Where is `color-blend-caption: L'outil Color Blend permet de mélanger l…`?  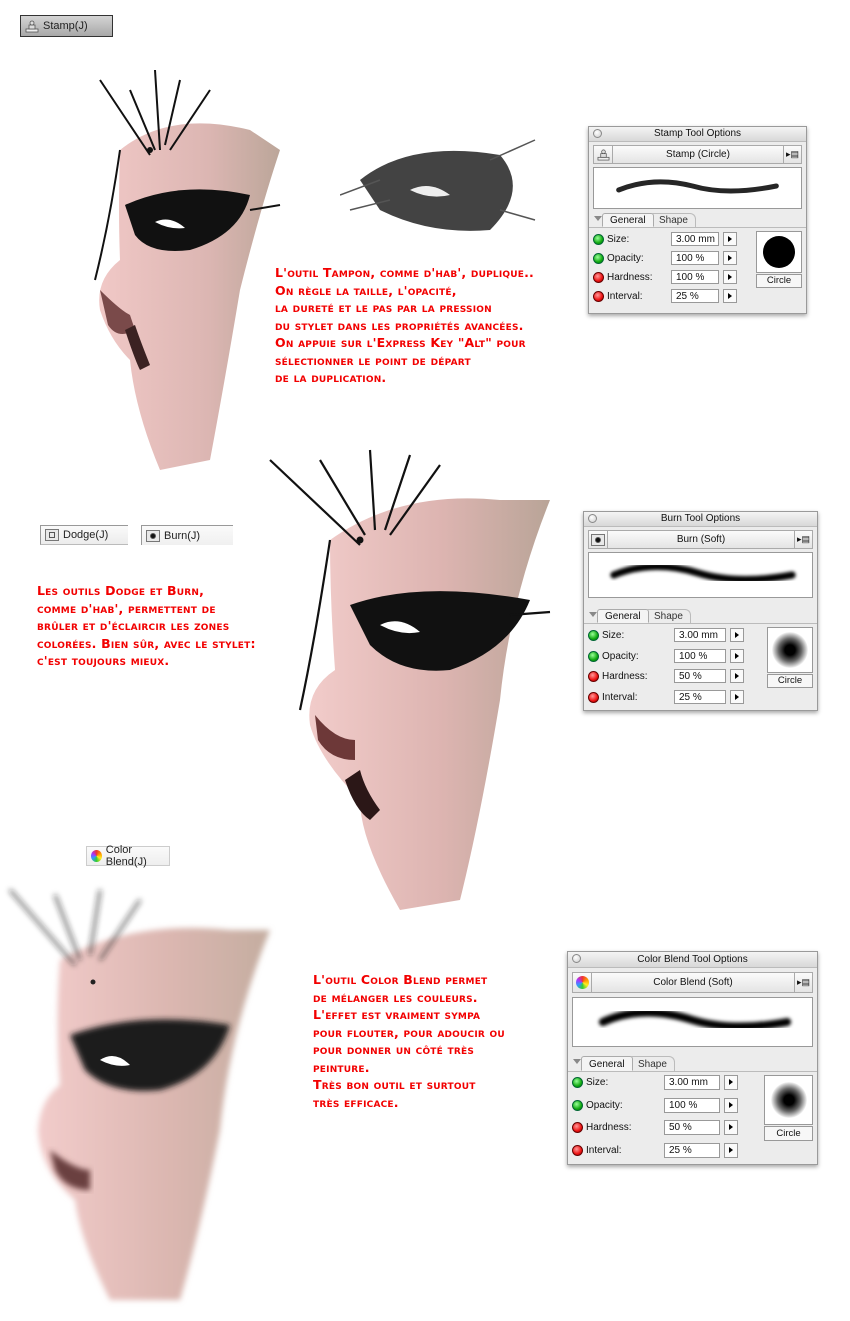 color-blend-caption: L'outil Color Blend permet de mélanger l… is located at coordinates (409, 1041).